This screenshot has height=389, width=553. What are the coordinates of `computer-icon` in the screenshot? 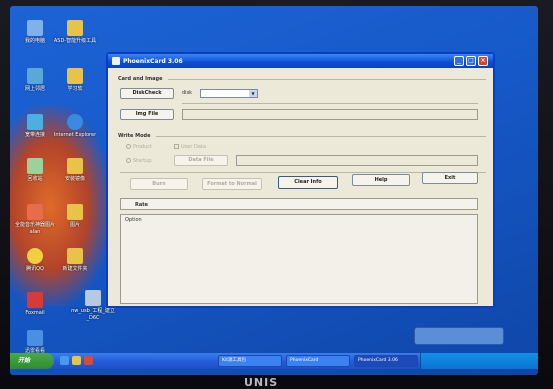 It's located at (35, 28).